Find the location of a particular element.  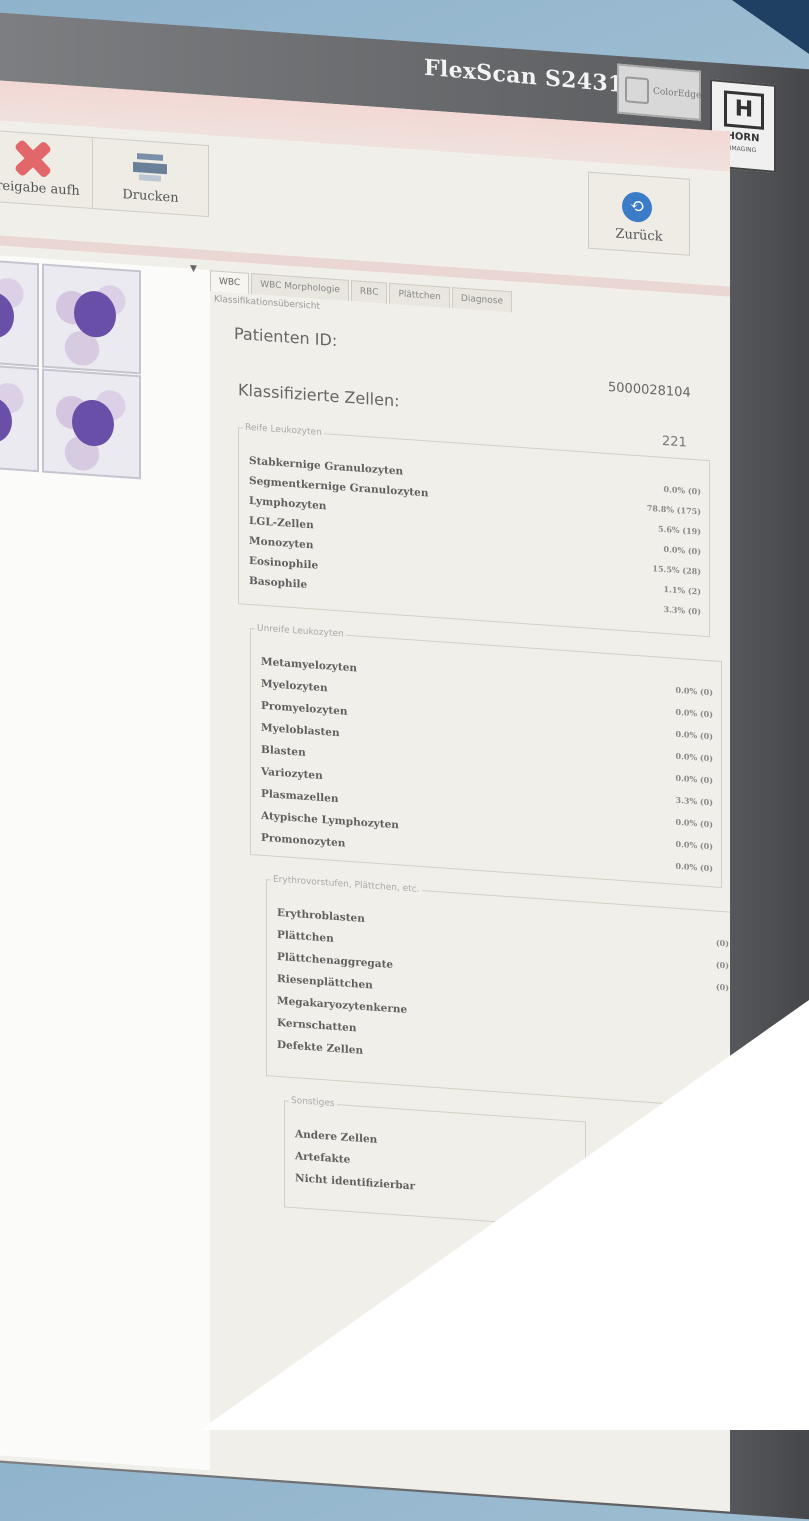

group-title: Sonstiges is located at coordinates (313, 1102).